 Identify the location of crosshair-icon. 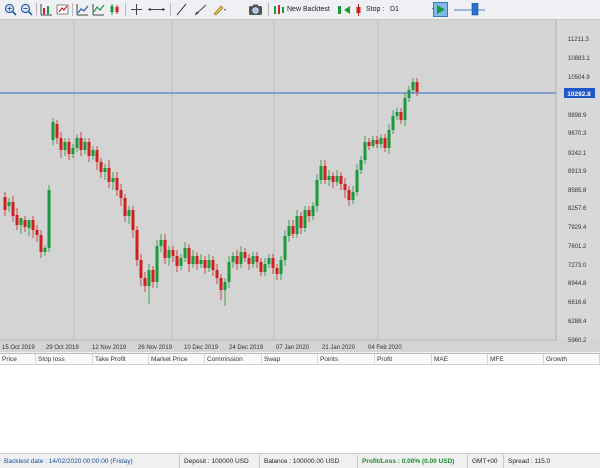
(136, 9).